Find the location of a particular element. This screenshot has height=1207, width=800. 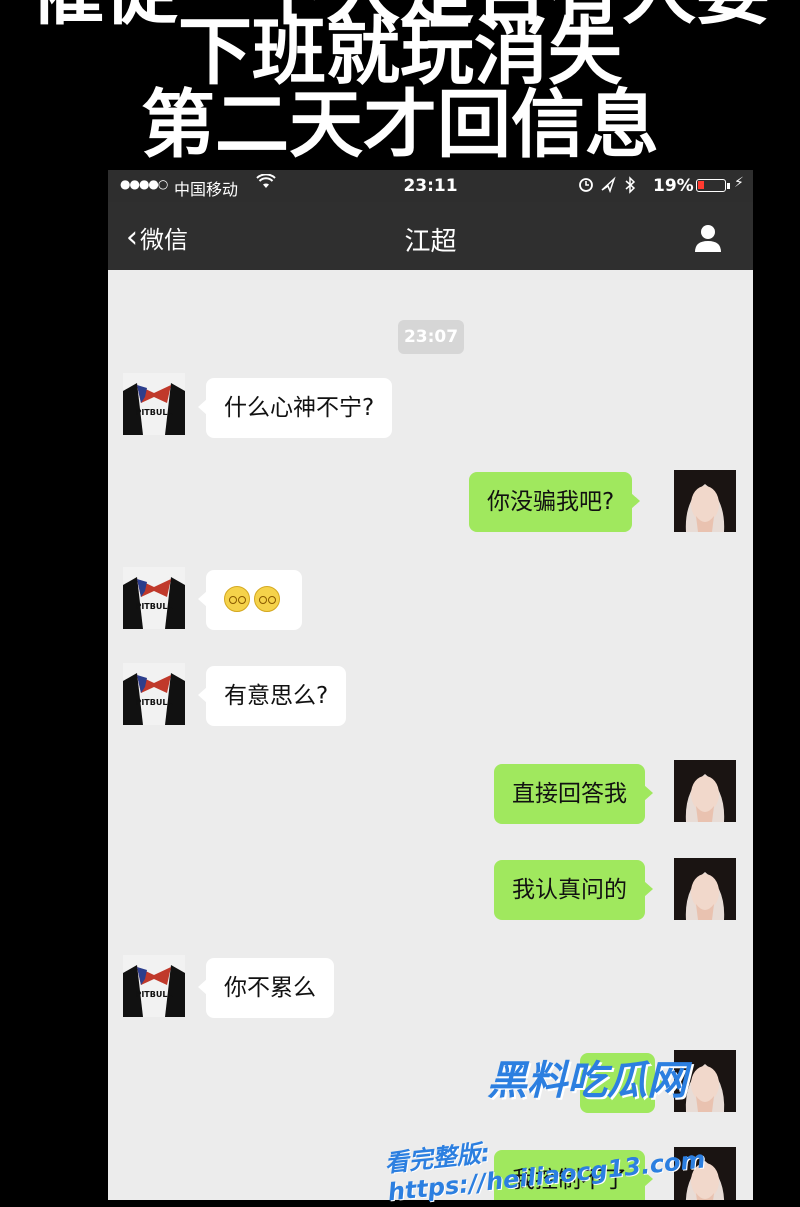

person-icon is located at coordinates (708, 238).